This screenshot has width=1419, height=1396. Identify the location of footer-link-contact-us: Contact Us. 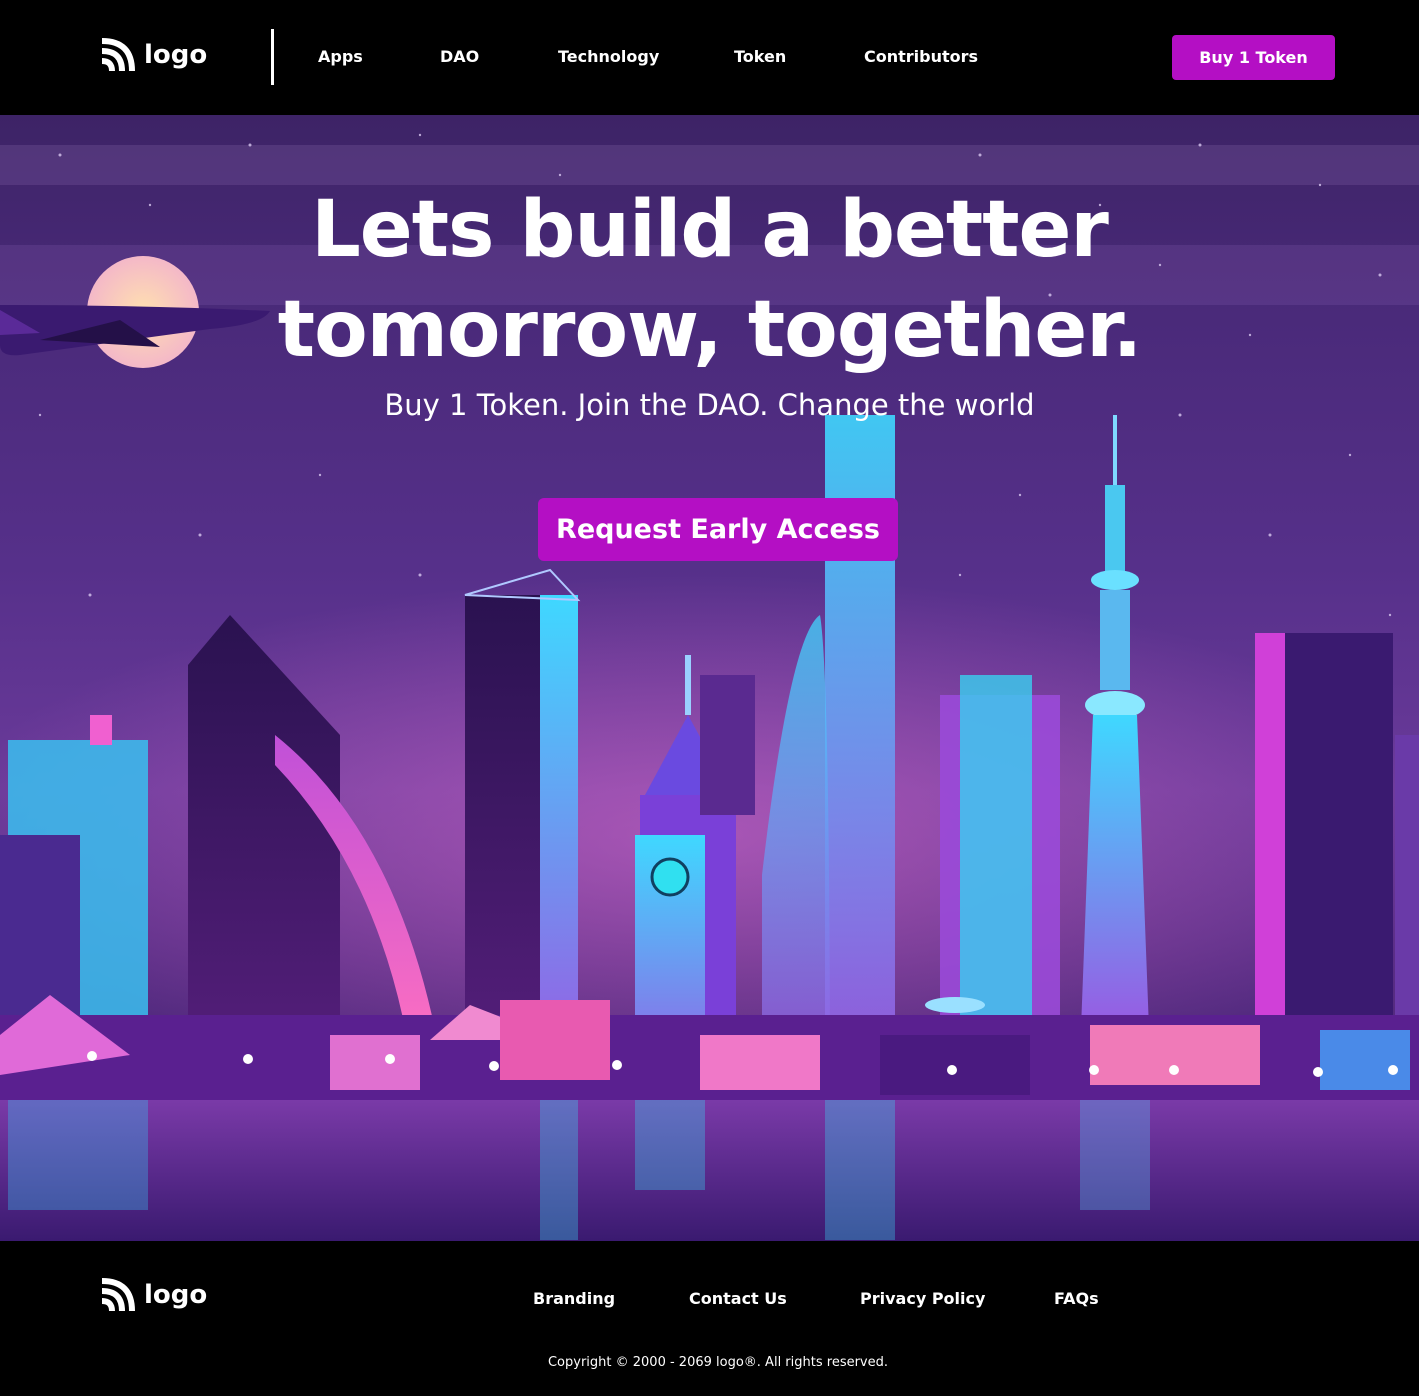
(738, 1299).